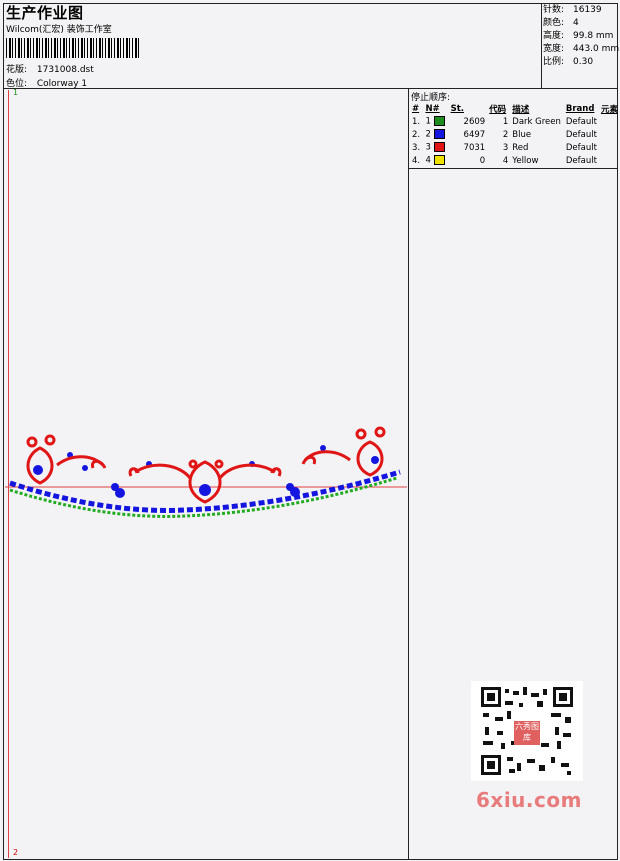 The image size is (620, 861). I want to click on studio-name: Wilcom(汇宏) 装饰工作室, so click(59, 30).